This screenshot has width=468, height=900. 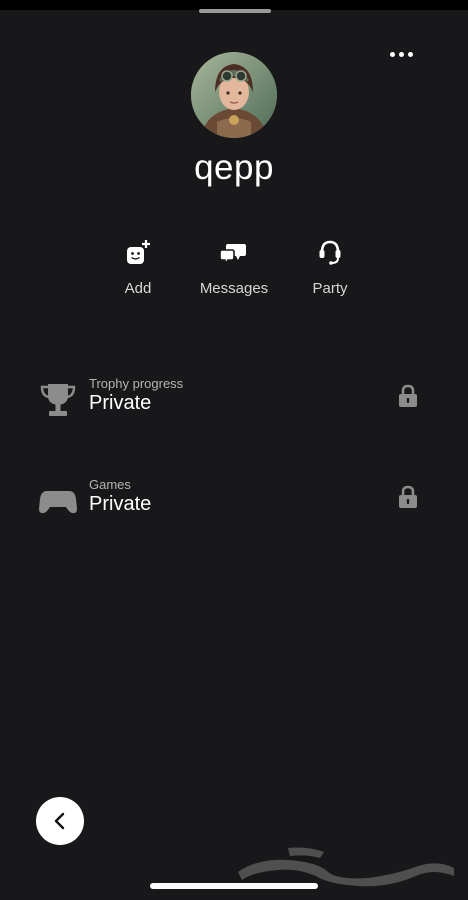 I want to click on messages-button: Messages, so click(x=234, y=265).